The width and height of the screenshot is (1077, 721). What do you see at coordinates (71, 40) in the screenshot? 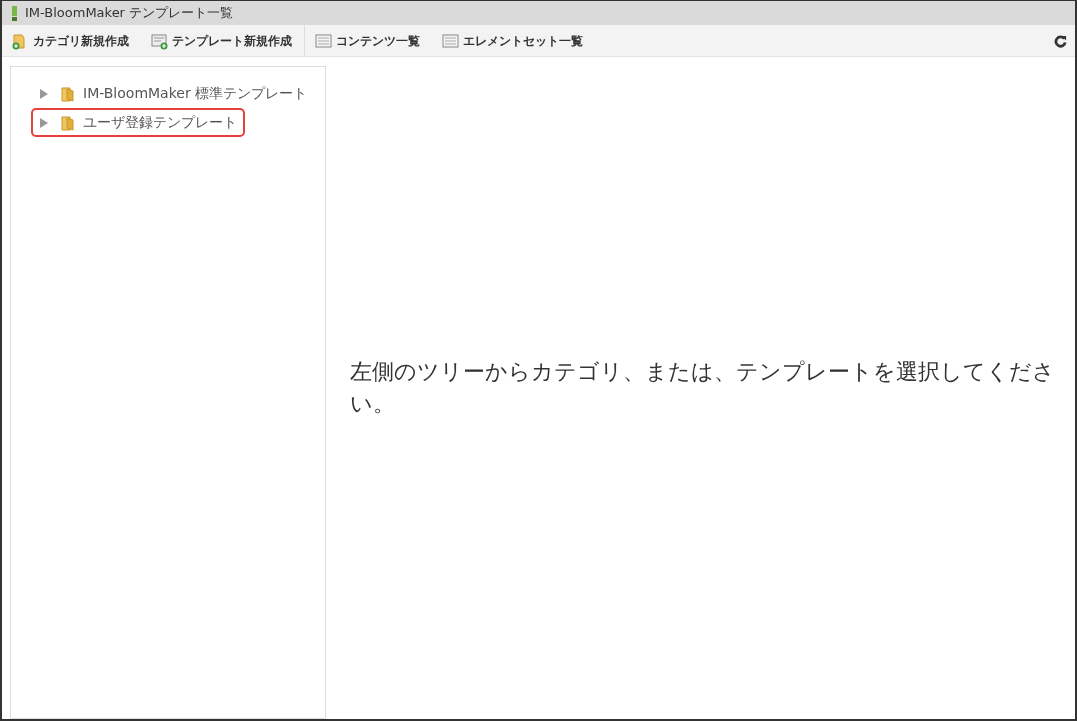
I see `toolbar-button: カテゴリ新規作成` at bounding box center [71, 40].